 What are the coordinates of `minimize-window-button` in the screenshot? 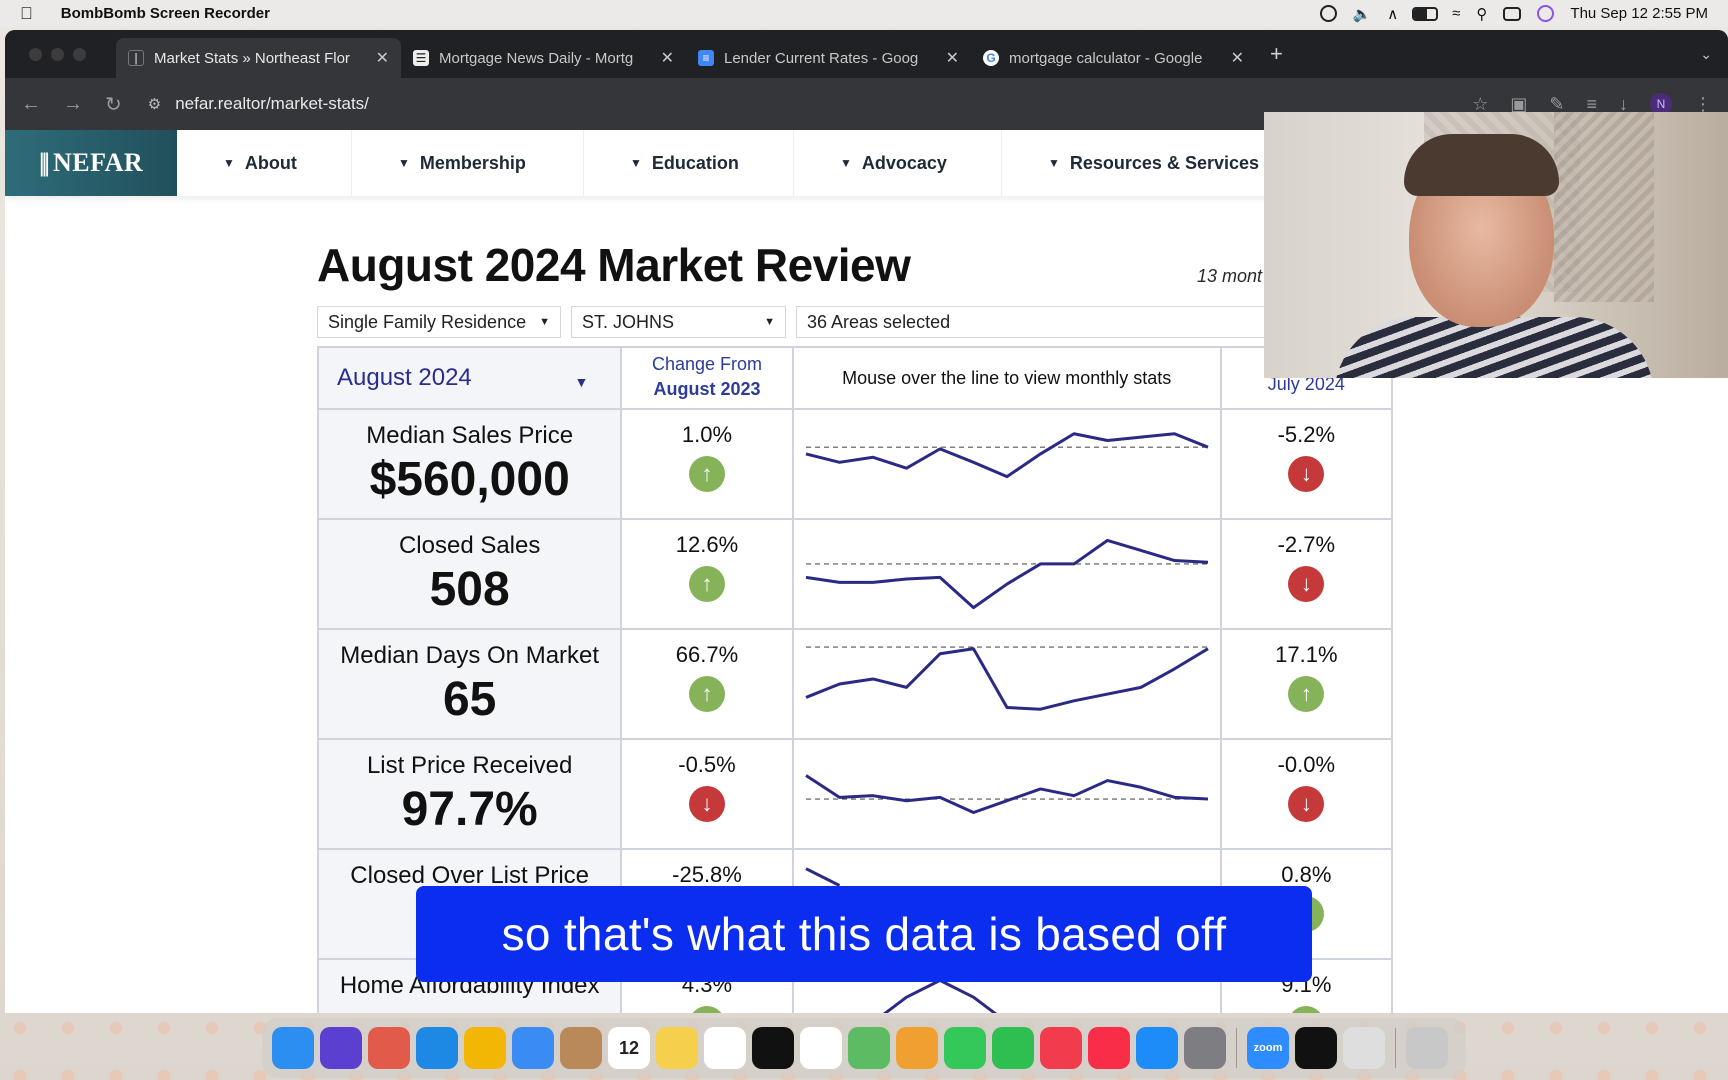 It's located at (57, 54).